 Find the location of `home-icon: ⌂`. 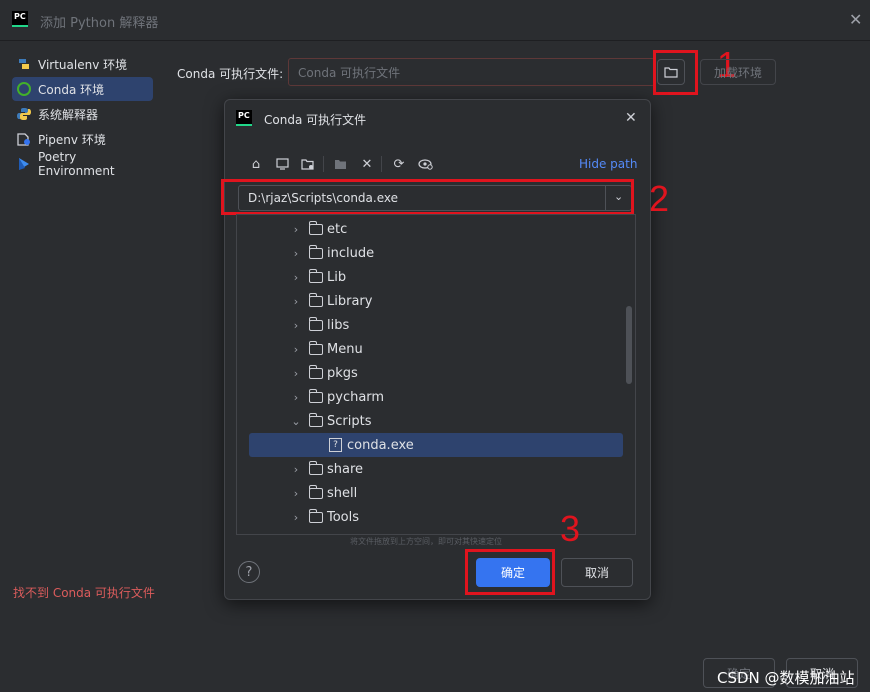

home-icon: ⌂ is located at coordinates (256, 164).